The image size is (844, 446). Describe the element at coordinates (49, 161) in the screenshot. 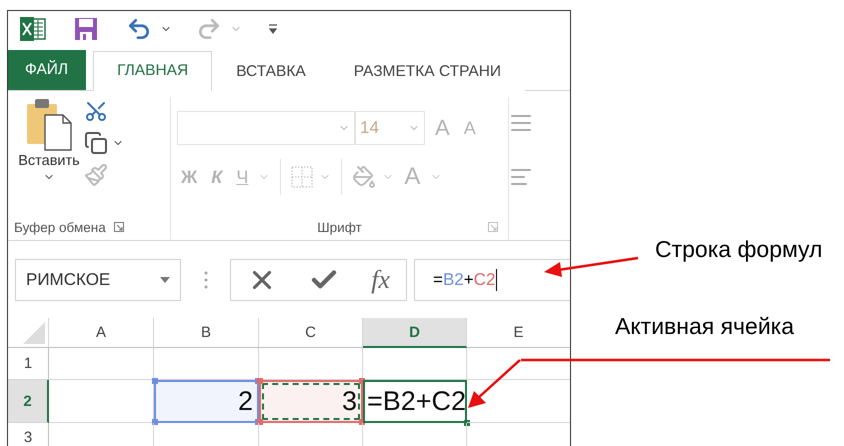

I see `paste-label: Вставить` at that location.